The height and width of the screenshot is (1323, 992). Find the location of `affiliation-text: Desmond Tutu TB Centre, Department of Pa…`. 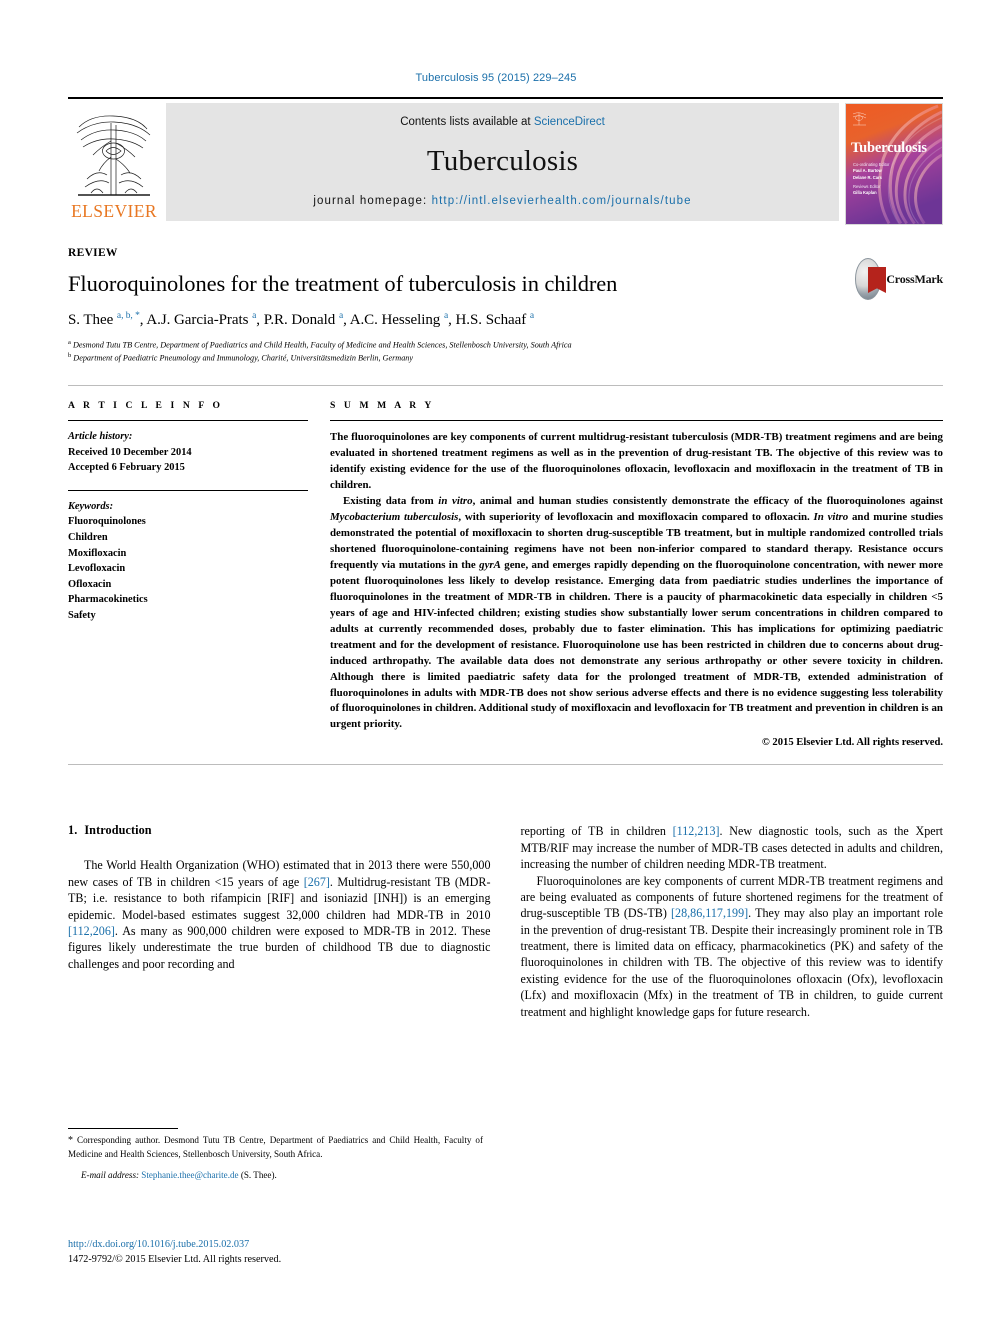

affiliation-text: Desmond Tutu TB Centre, Department of Pa… is located at coordinates (322, 345).